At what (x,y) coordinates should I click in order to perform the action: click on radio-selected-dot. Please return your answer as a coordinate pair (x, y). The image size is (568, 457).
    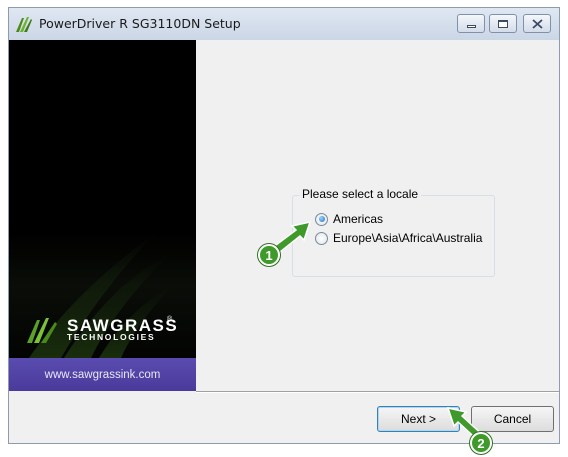
    Looking at the image, I should click on (321, 219).